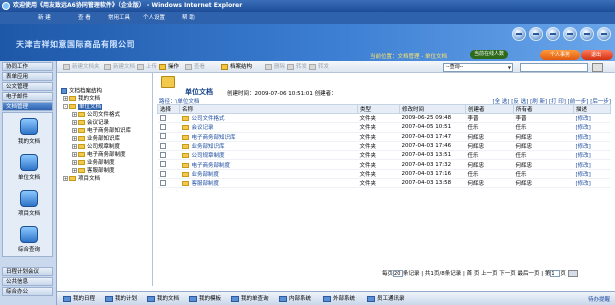 This screenshot has height=305, width=615. What do you see at coordinates (384, 183) in the screenshot?
I see `table-row: 客服部制度 文件夹 2007-04-03 13:58 何辉忠 何辉忠 [修改]` at bounding box center [384, 183].